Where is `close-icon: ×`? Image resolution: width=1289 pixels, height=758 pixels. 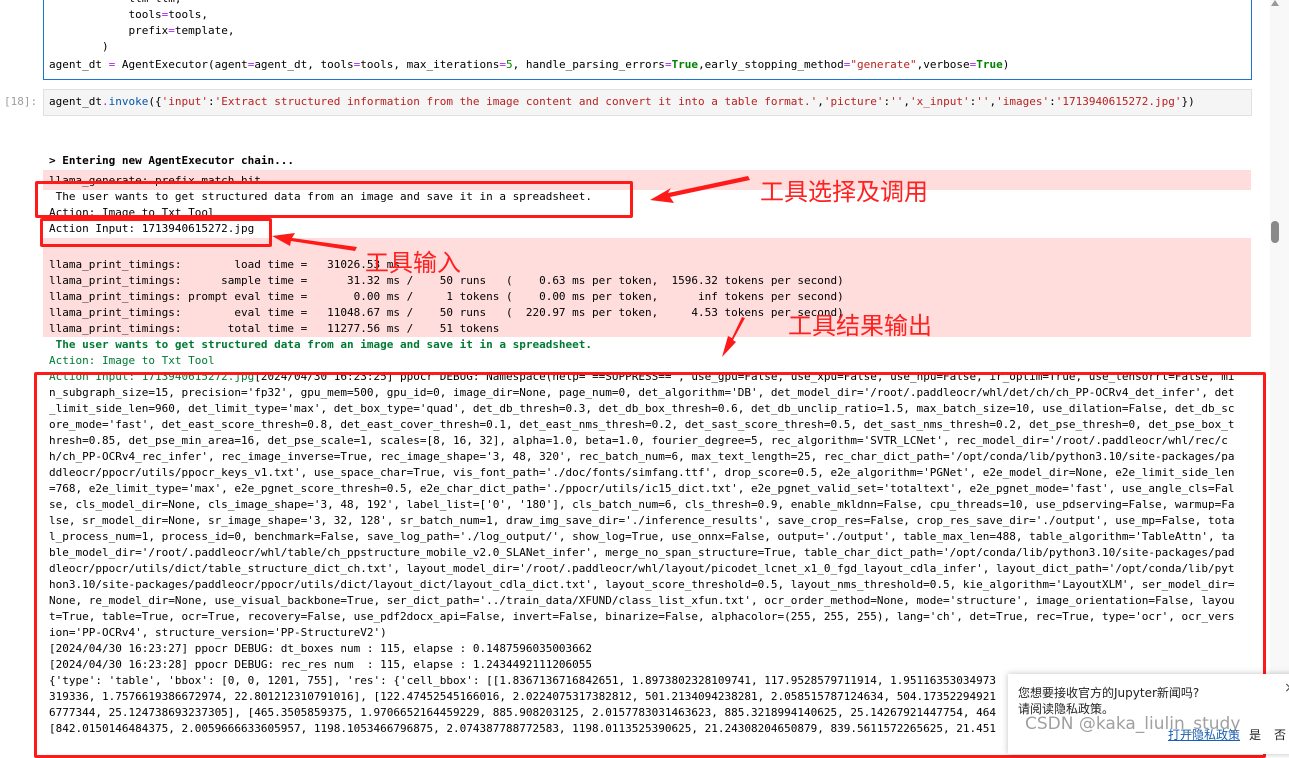 close-icon: × is located at coordinates (1286, 688).